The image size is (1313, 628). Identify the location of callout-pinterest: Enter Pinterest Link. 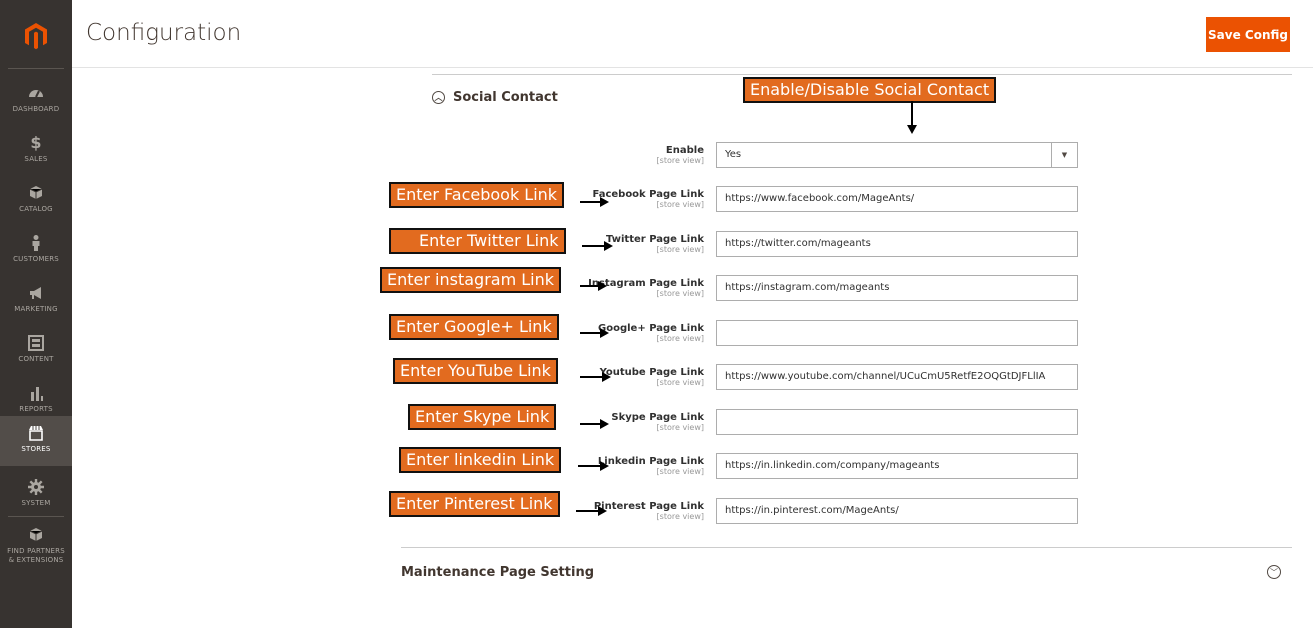
(474, 504).